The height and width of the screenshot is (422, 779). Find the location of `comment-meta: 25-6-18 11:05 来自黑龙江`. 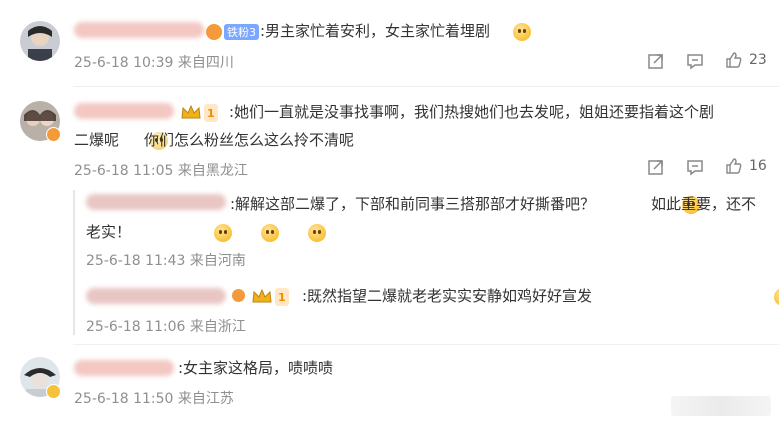

comment-meta: 25-6-18 11:05 来自黑龙江 is located at coordinates (161, 171).